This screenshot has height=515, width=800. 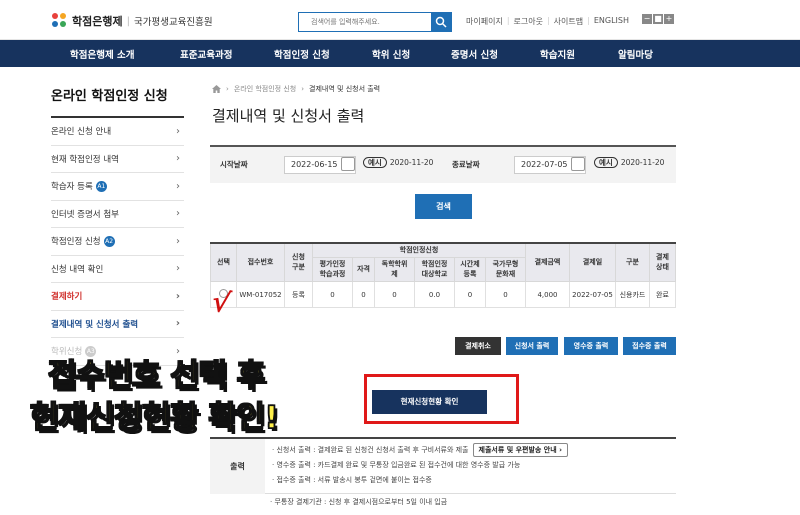 I want to click on col-apply-type: 신청 구분, so click(x=298, y=262).